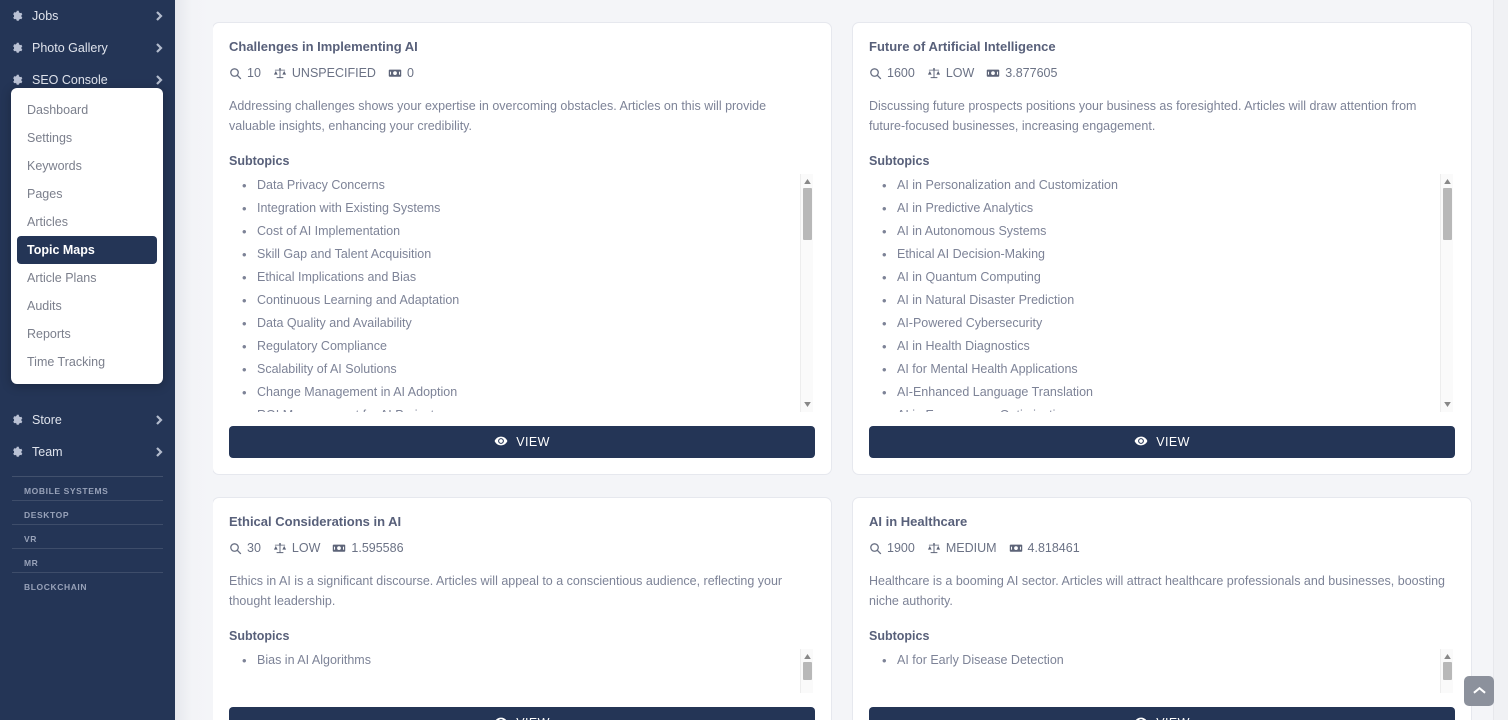  What do you see at coordinates (1053, 548) in the screenshot?
I see `metric-value: 4.818461` at bounding box center [1053, 548].